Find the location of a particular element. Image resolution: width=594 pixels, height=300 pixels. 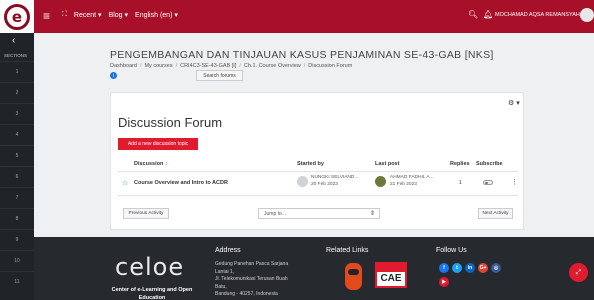

owl-mascot-logo is located at coordinates (353, 276).